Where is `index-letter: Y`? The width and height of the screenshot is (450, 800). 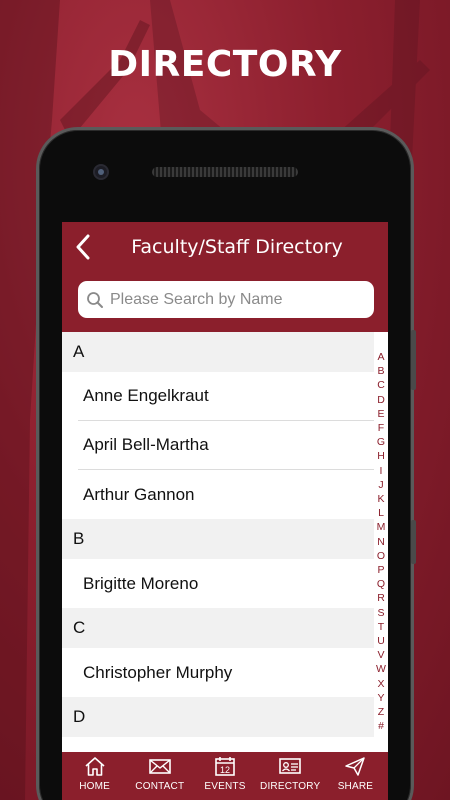 index-letter: Y is located at coordinates (380, 698).